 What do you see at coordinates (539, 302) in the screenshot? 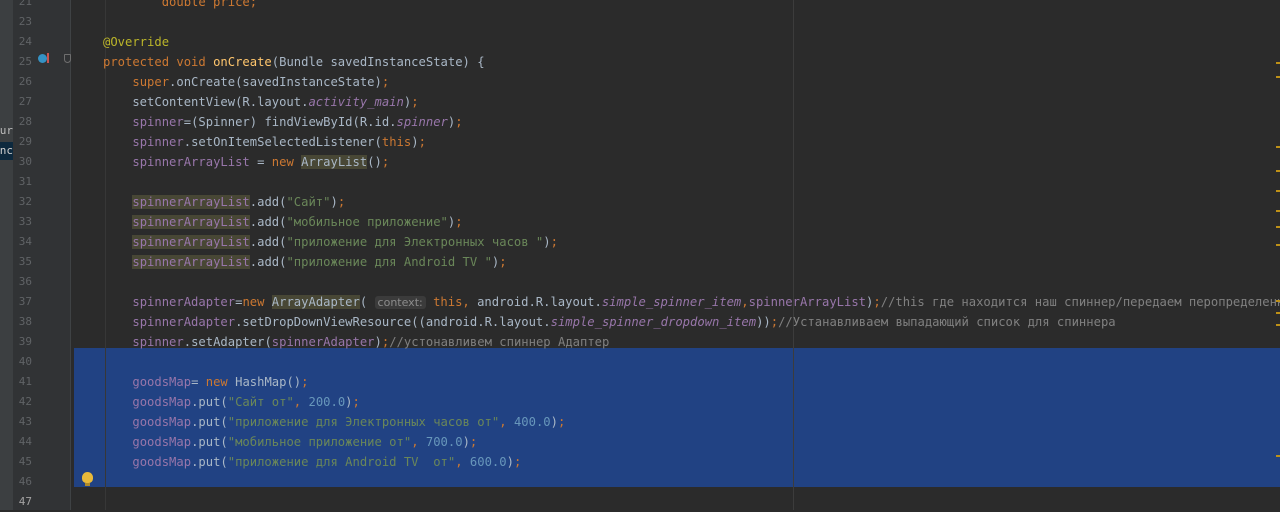
I see `code-token: android.R.layout.` at bounding box center [539, 302].